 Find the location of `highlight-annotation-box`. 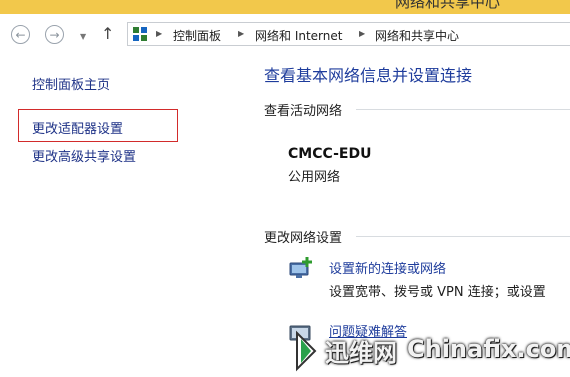

highlight-annotation-box is located at coordinates (98, 125).